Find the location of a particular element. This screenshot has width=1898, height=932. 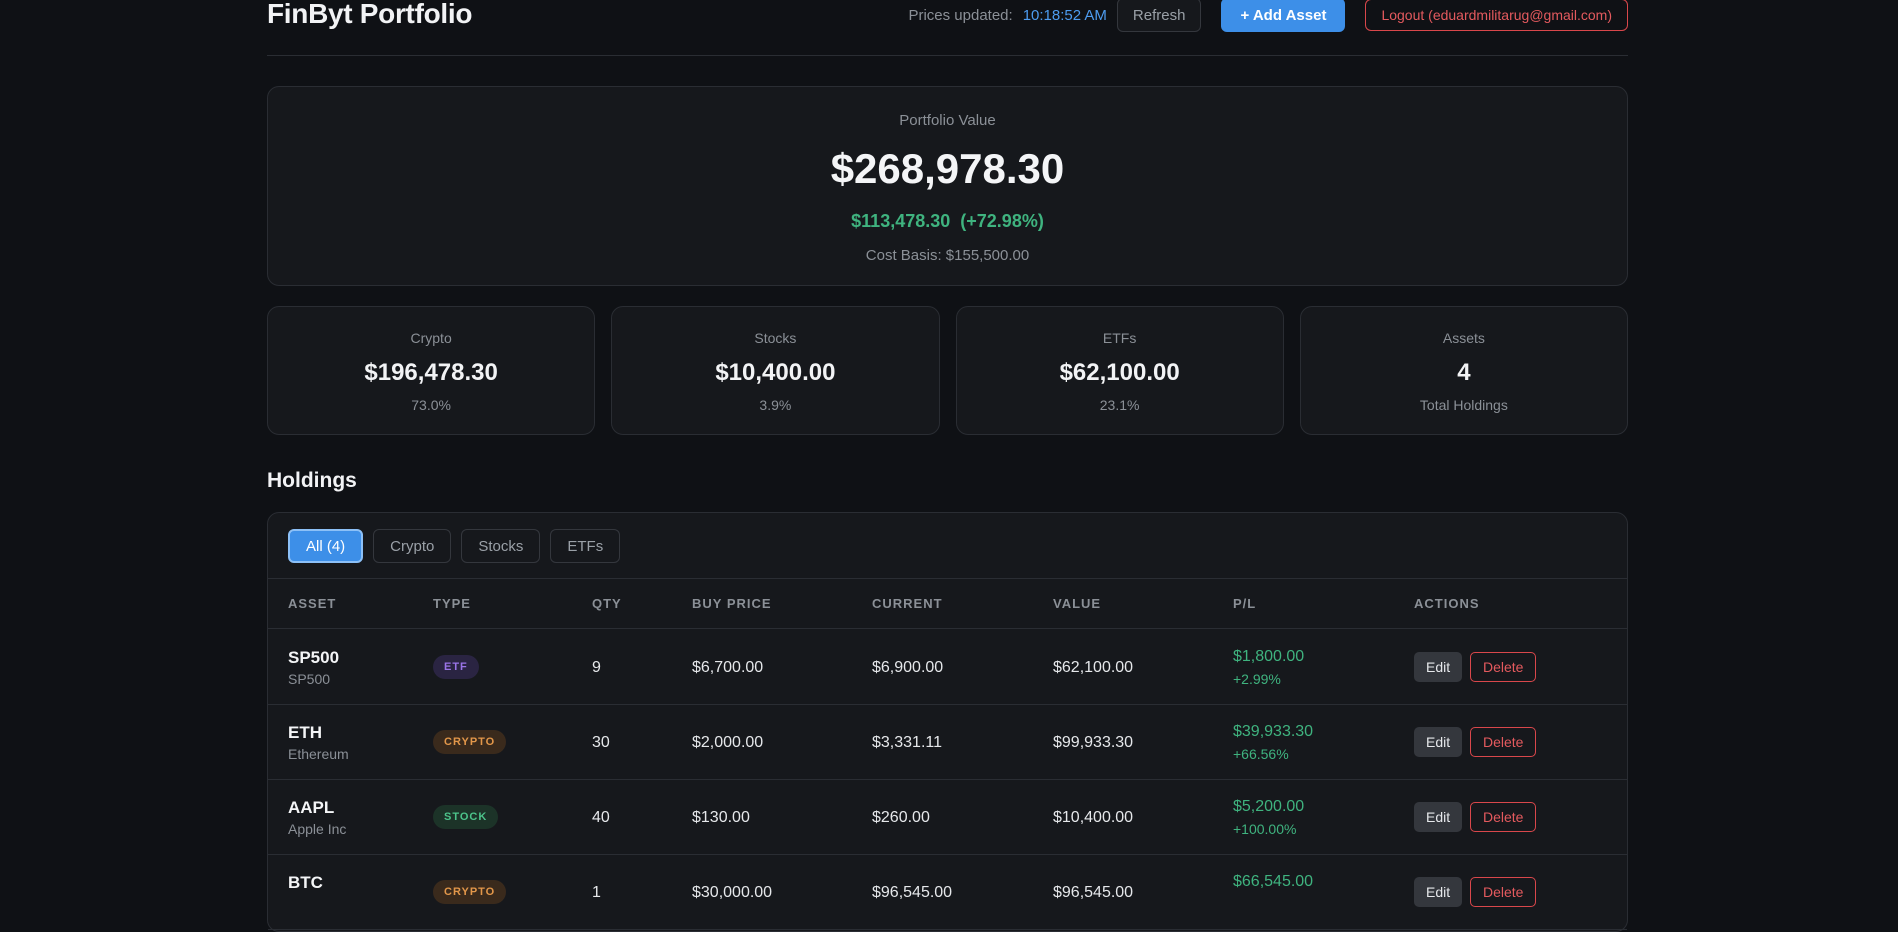

column-header-type: TYPE is located at coordinates (452, 603).